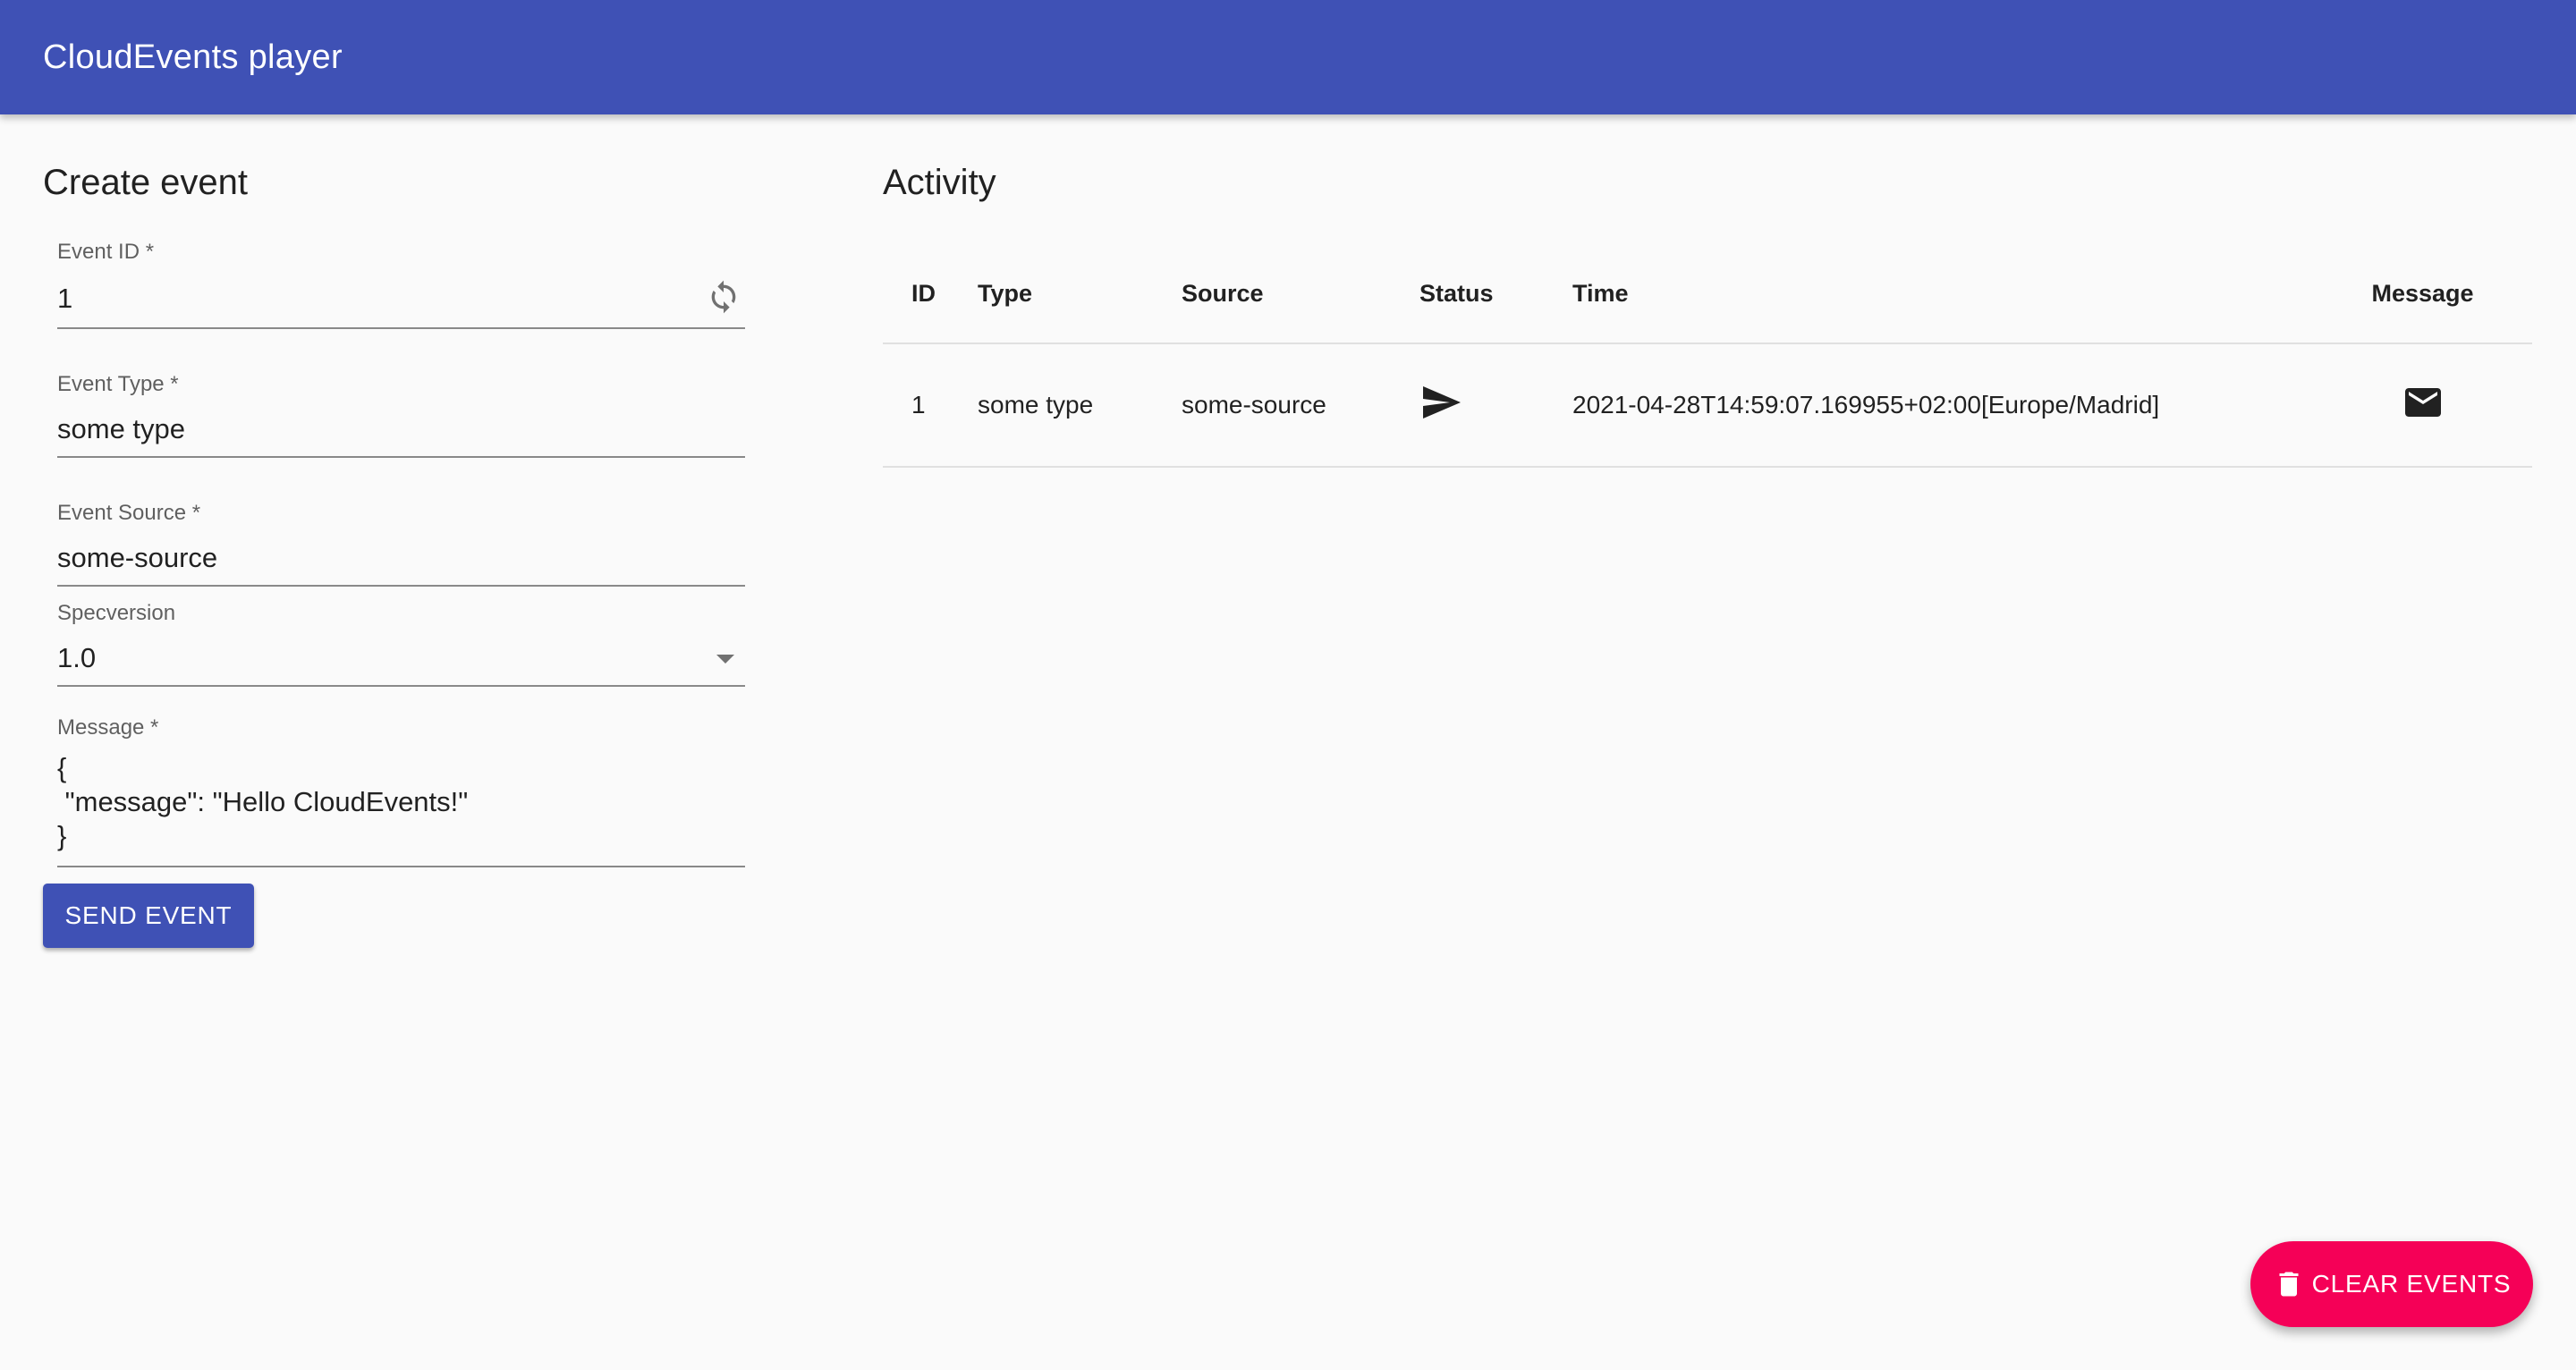 The width and height of the screenshot is (2576, 1370). What do you see at coordinates (401, 866) in the screenshot?
I see `message-underline` at bounding box center [401, 866].